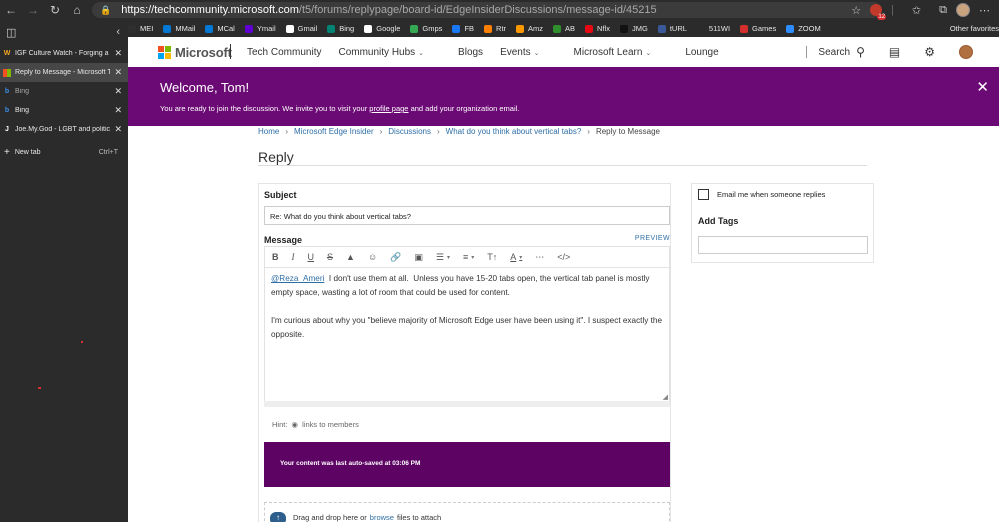 Image resolution: width=999 pixels, height=522 pixels. What do you see at coordinates (140, 28) in the screenshot?
I see `bookmark-item: MEI` at bounding box center [140, 28].